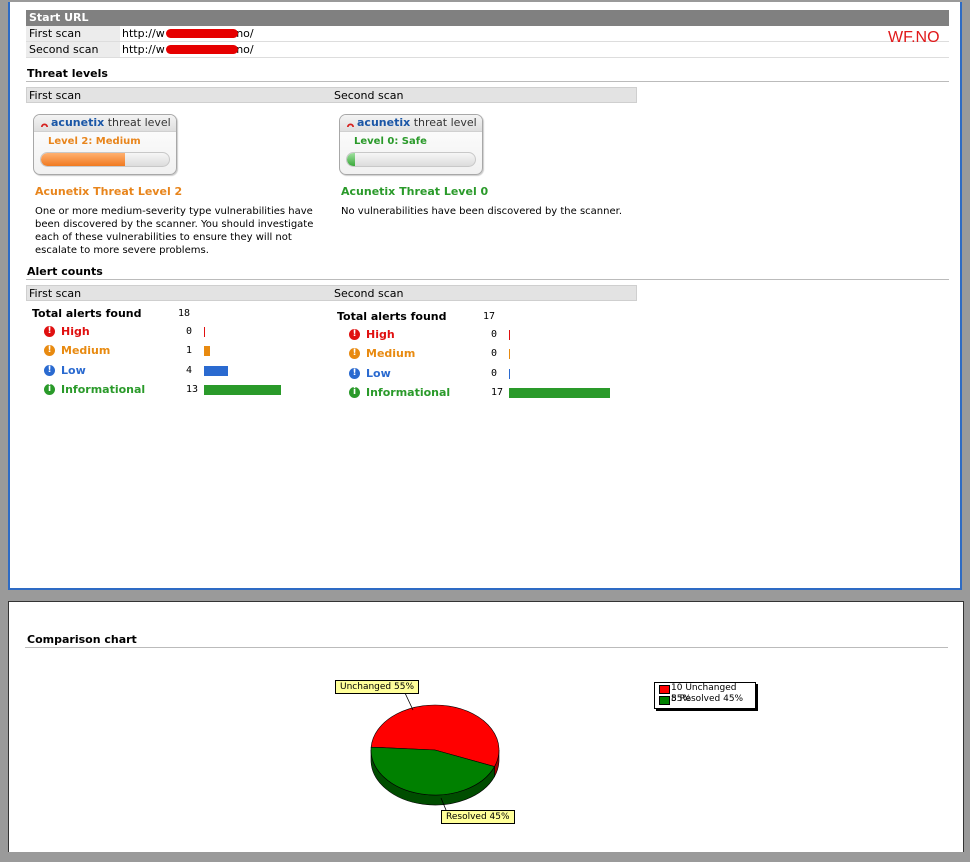  I want to click on second-scan-url-row: Second scan http://w .no/, so click(487, 50).